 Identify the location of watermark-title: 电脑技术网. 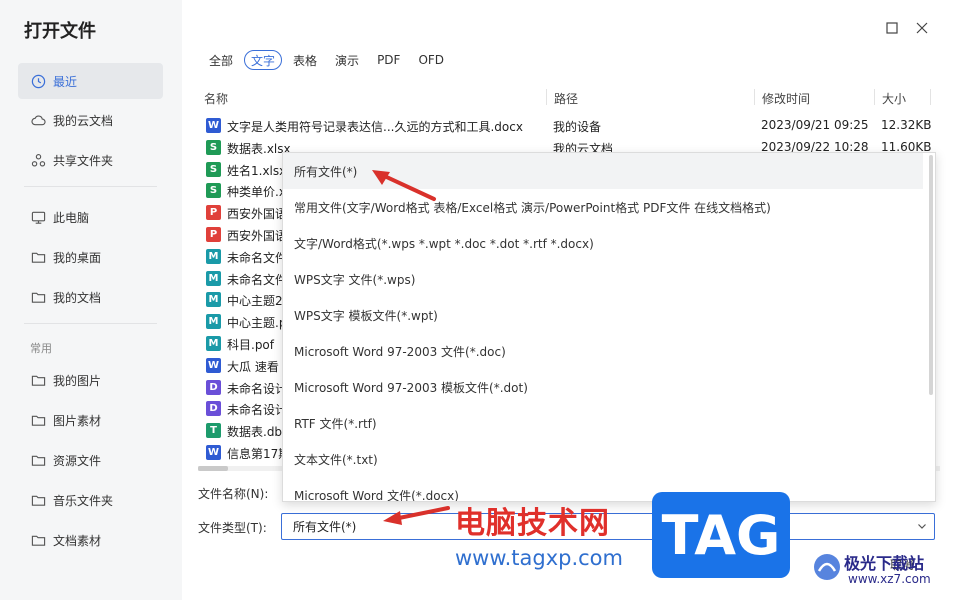
(532, 523).